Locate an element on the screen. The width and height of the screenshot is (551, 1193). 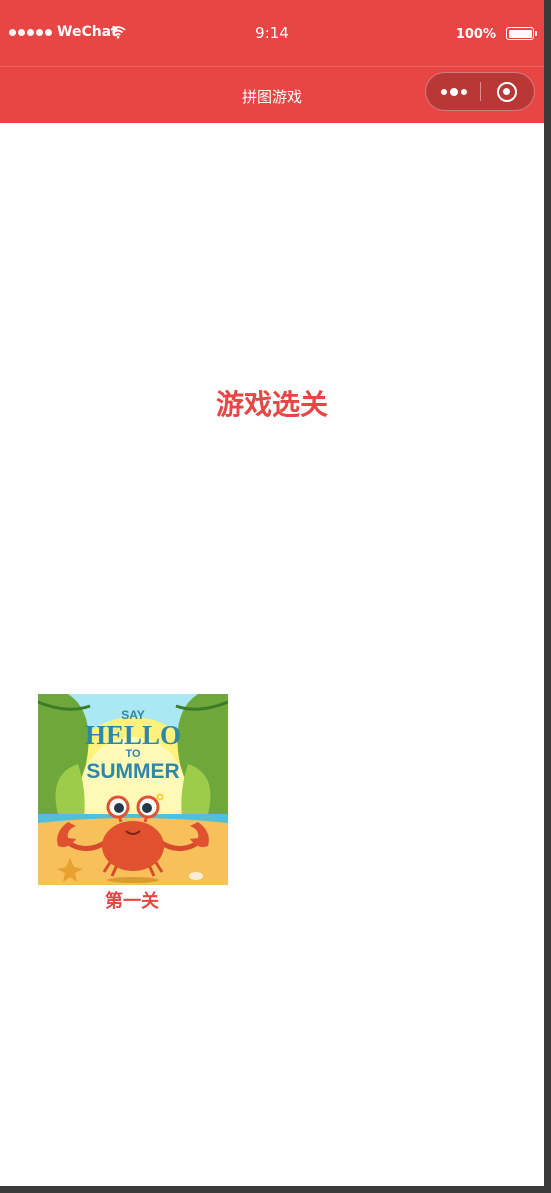
more-options-icon is located at coordinates (453, 91).